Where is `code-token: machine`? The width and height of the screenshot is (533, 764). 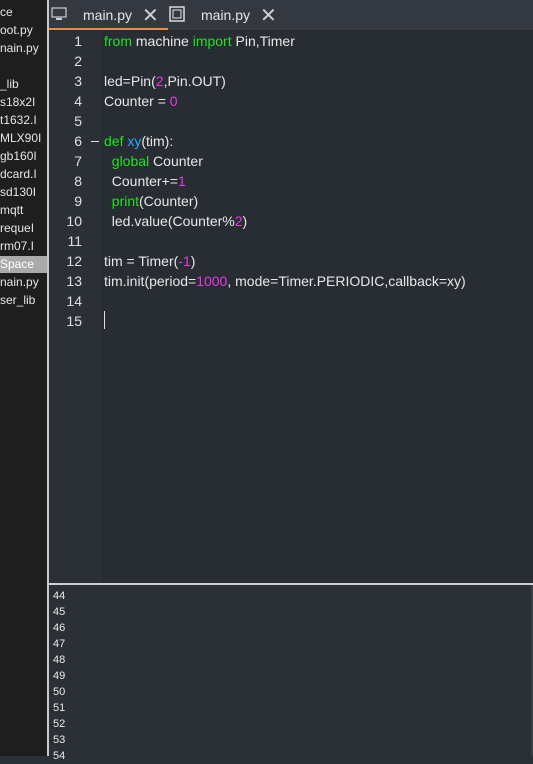 code-token: machine is located at coordinates (162, 41).